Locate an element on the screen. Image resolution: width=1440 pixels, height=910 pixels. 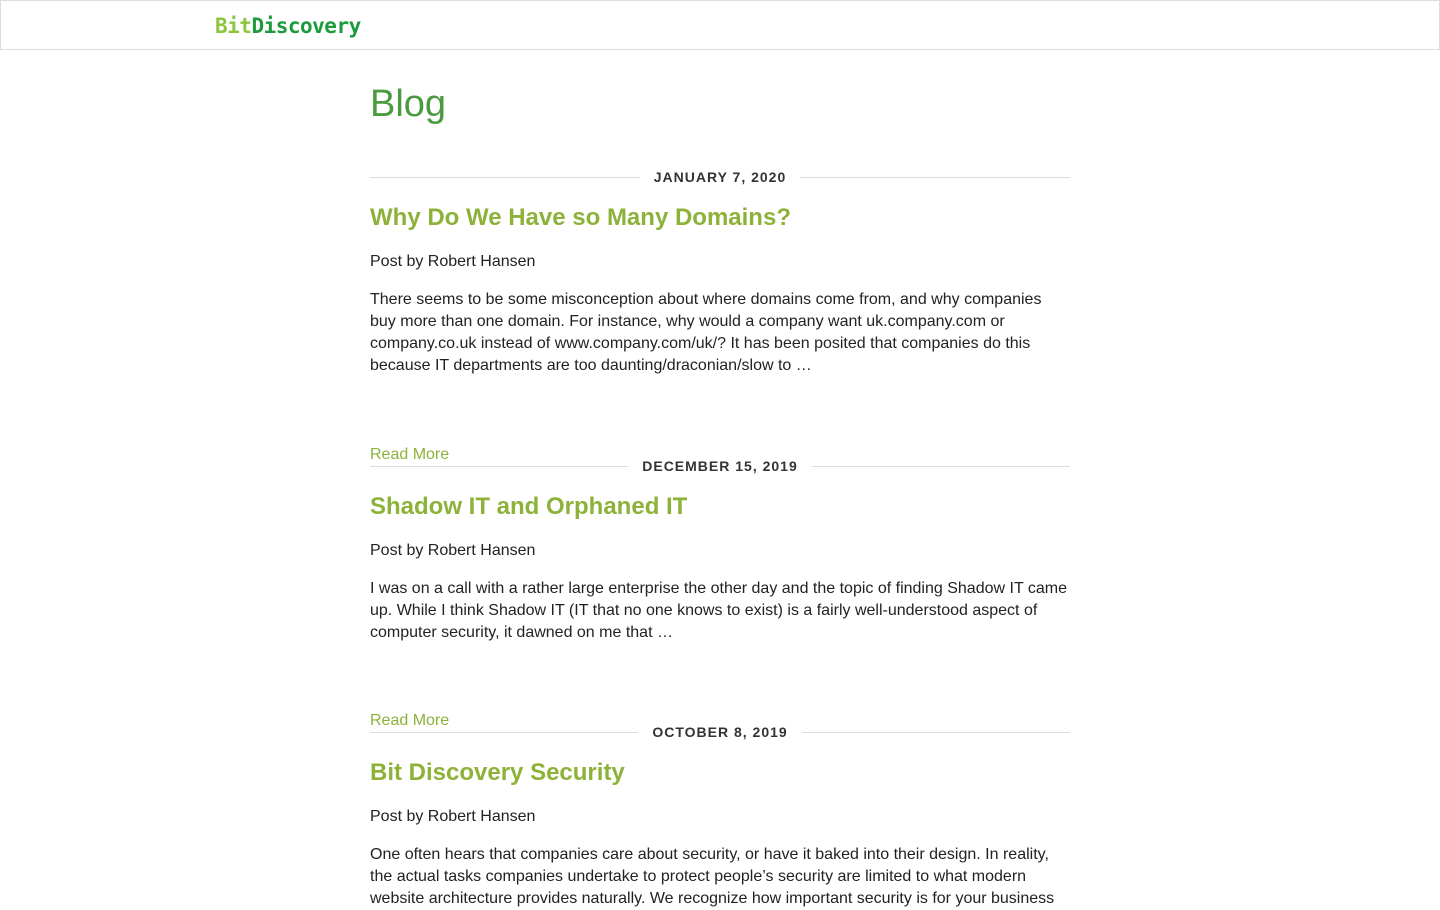
post-date: JANUARY 7, 2020 is located at coordinates (720, 177).